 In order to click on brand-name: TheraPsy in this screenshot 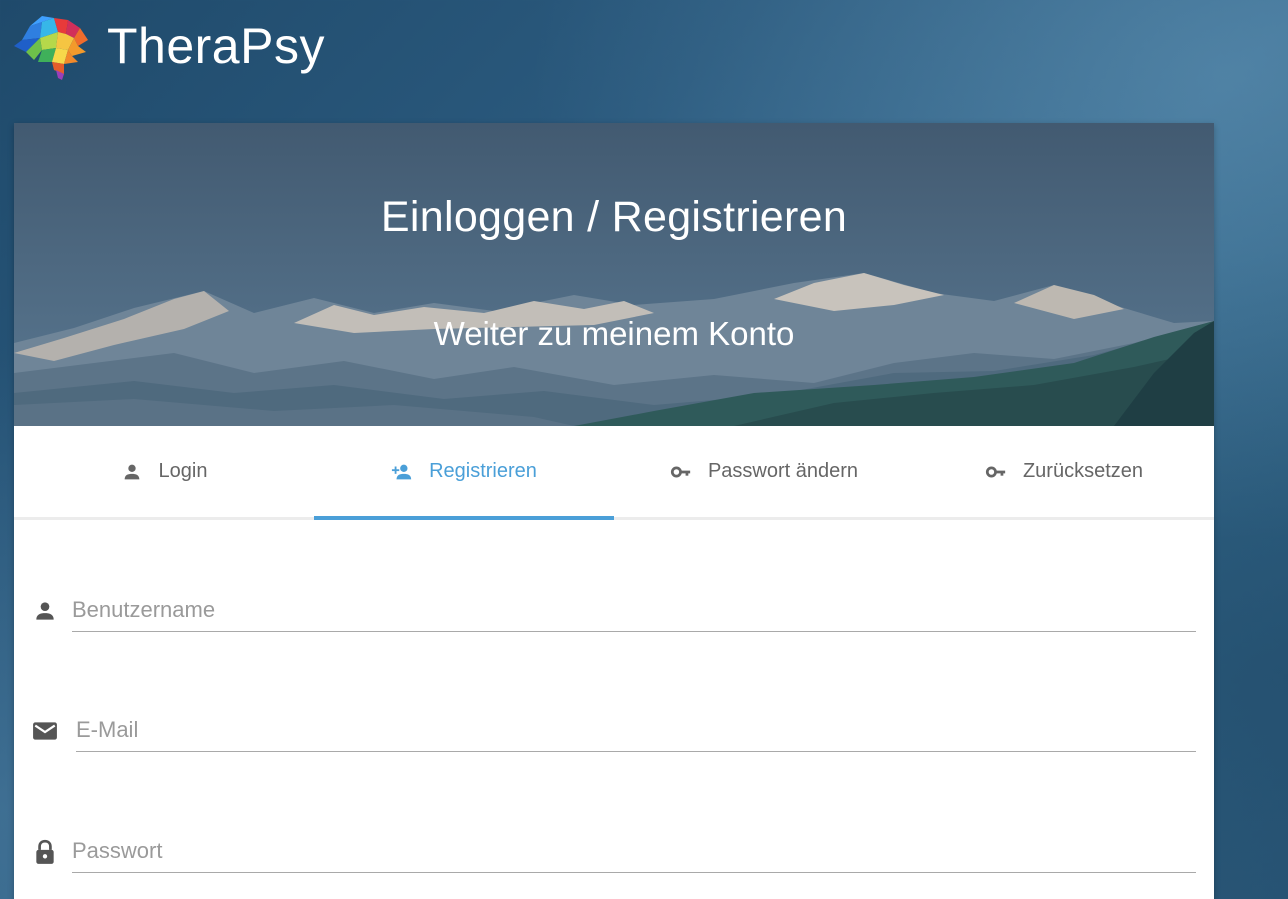, I will do `click(216, 46)`.